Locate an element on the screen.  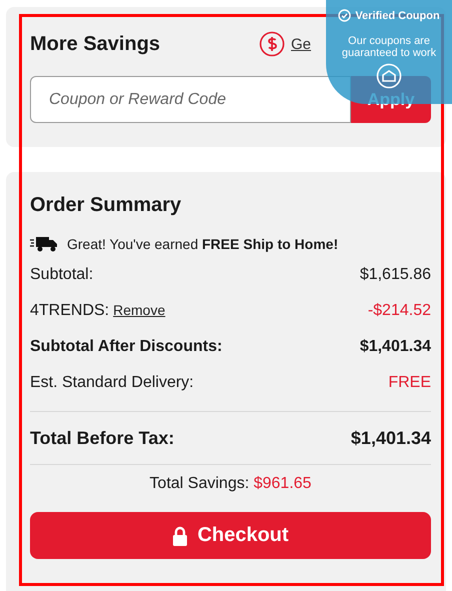
section-title: Order Summary is located at coordinates (106, 205).